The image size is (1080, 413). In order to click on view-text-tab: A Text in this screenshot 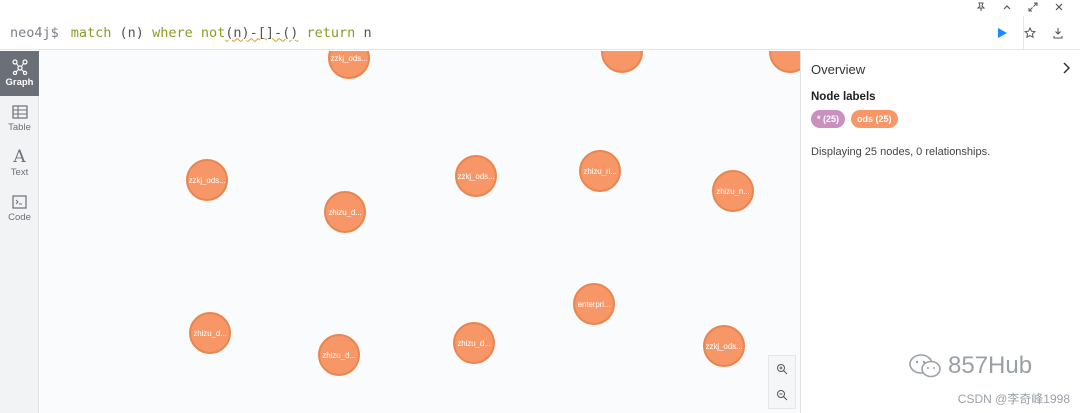, I will do `click(19, 163)`.